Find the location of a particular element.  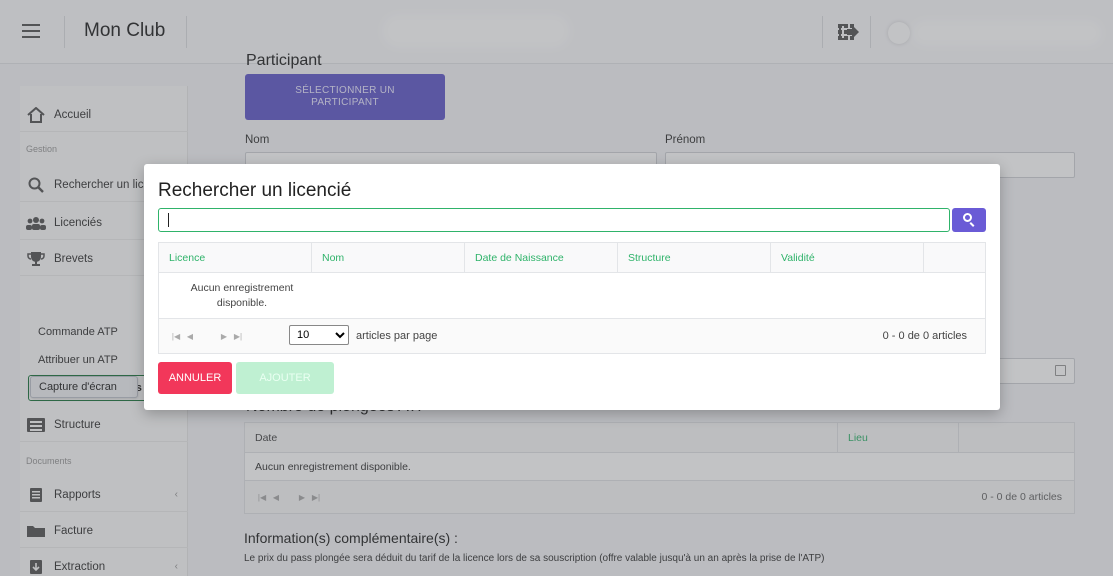

pager-summary: 0 - 0 de 0 articles is located at coordinates (924, 336).